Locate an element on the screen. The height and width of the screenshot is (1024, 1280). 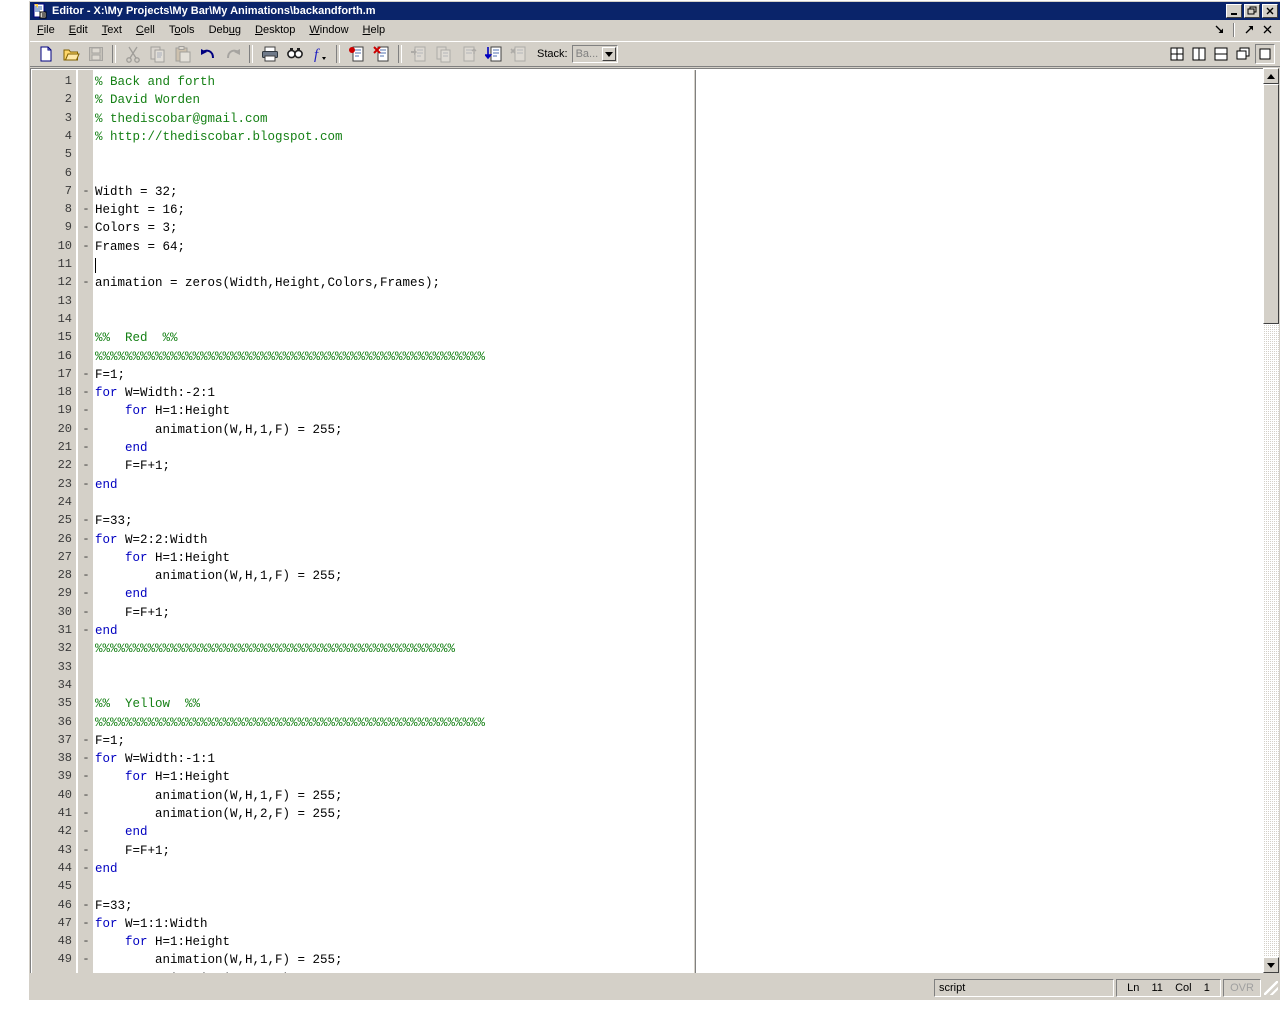
cascade-button is located at coordinates (1243, 54).